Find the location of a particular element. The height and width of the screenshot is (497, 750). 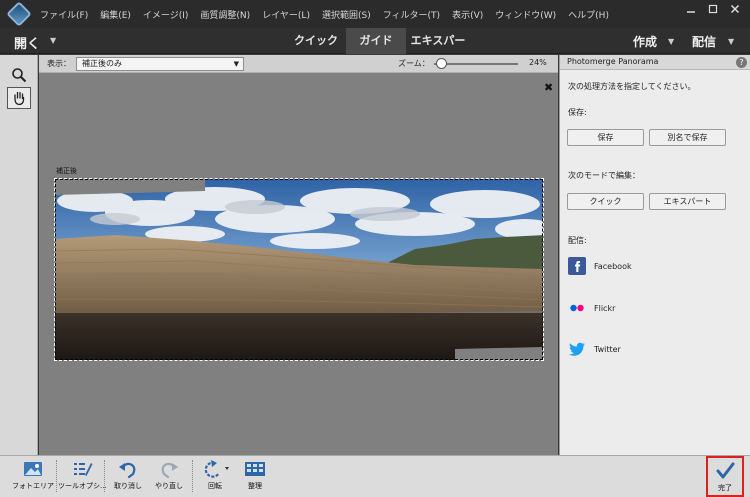

redo-label: やり直し is located at coordinates (169, 486).